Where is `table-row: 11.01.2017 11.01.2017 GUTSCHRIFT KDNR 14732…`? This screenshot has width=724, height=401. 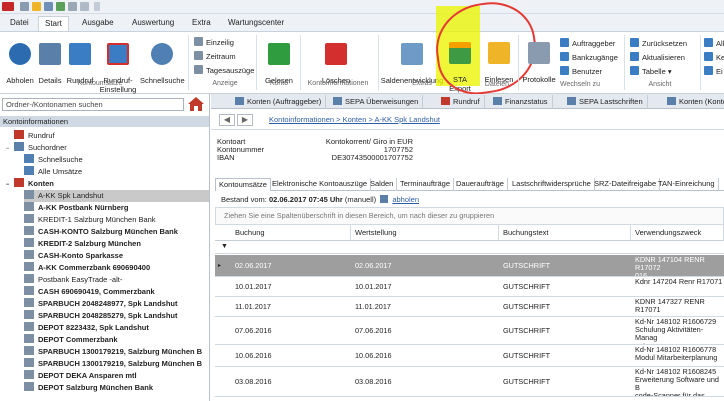 table-row: 11.01.2017 11.01.2017 GUTSCHRIFT KDNR 14732… is located at coordinates (469, 307).